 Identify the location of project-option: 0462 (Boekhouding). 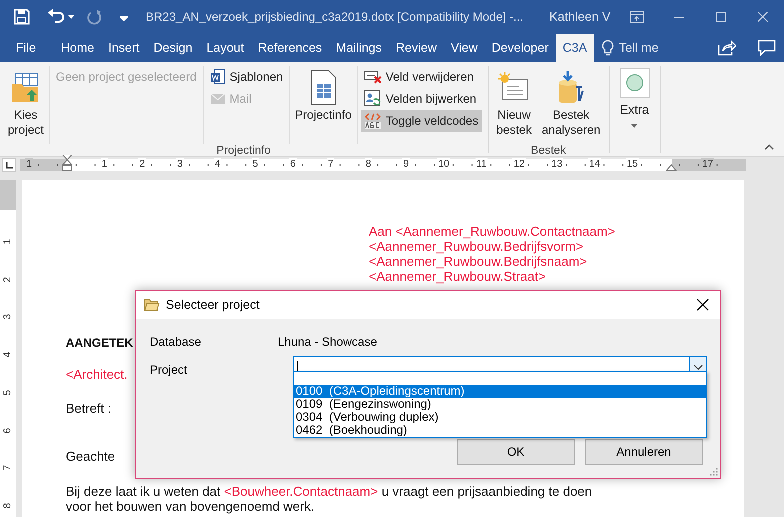
(500, 430).